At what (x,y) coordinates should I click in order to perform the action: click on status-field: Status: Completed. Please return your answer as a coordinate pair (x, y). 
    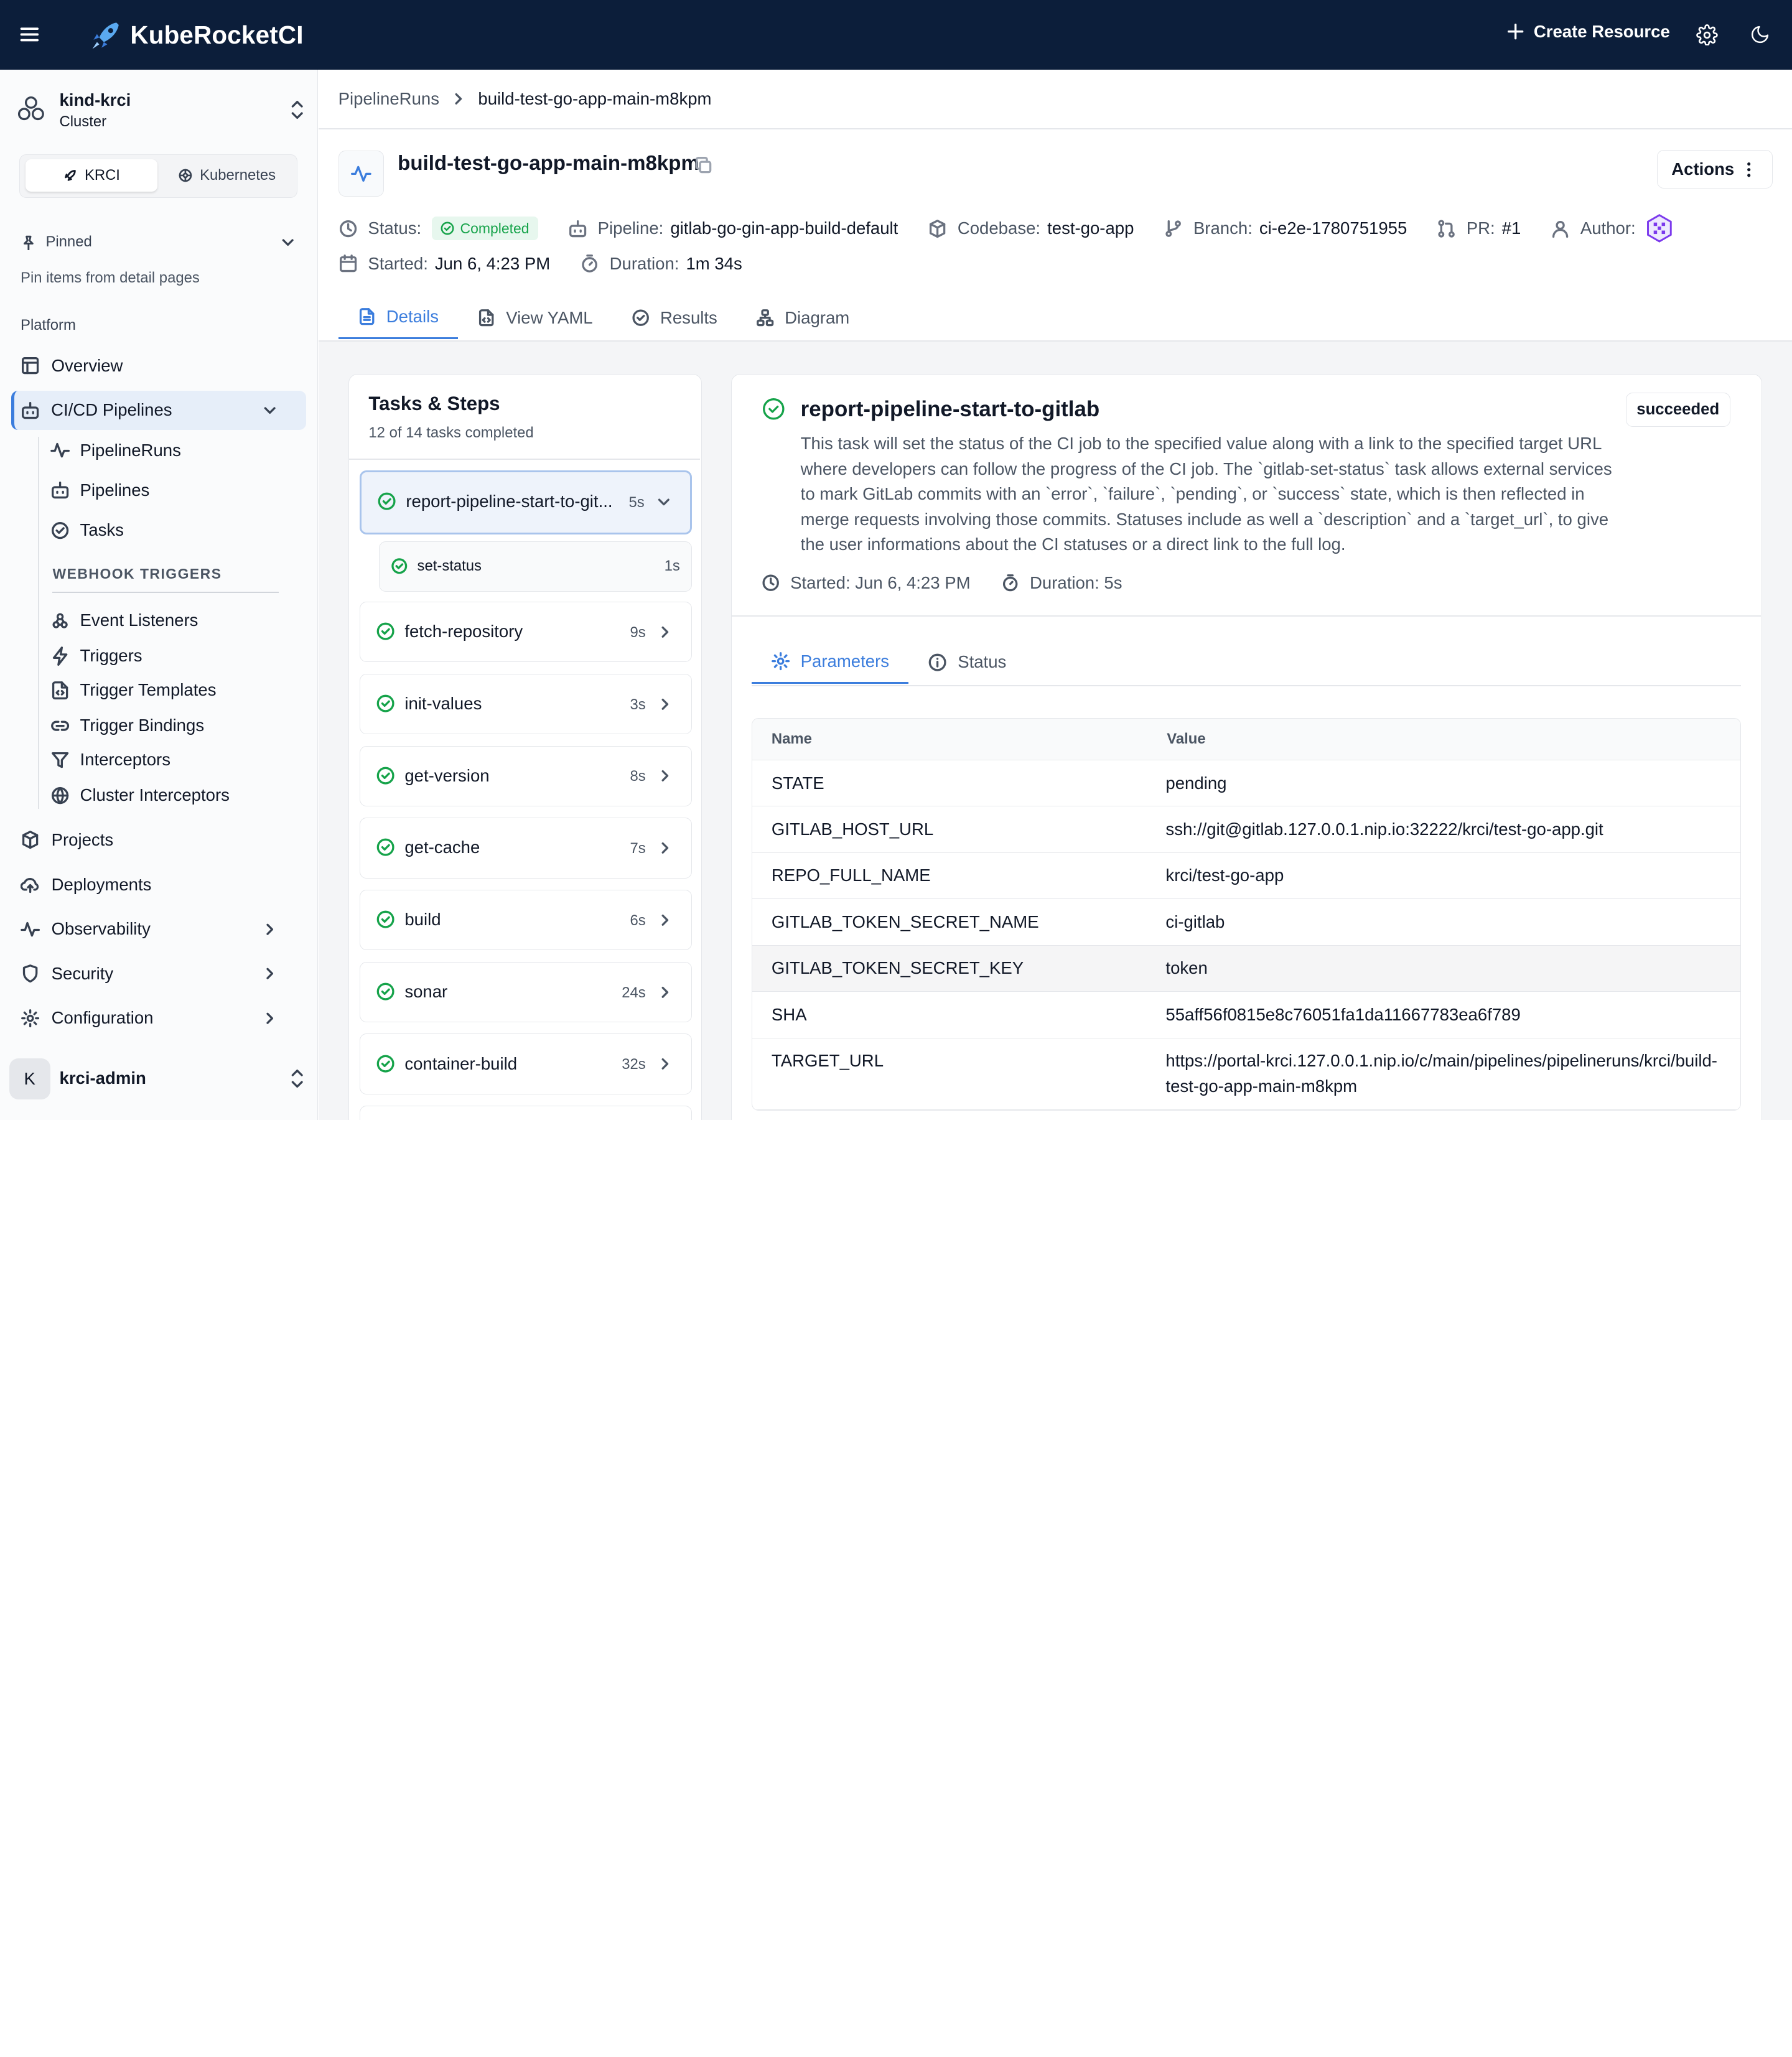
    Looking at the image, I should click on (438, 229).